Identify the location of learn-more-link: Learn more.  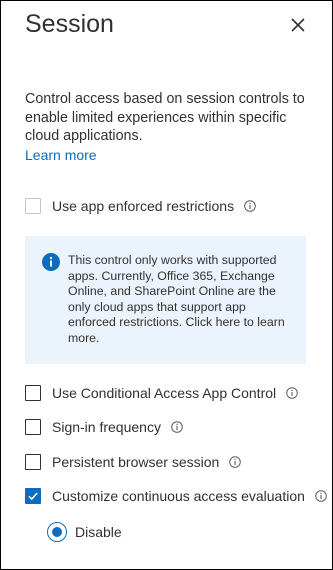
(61, 155).